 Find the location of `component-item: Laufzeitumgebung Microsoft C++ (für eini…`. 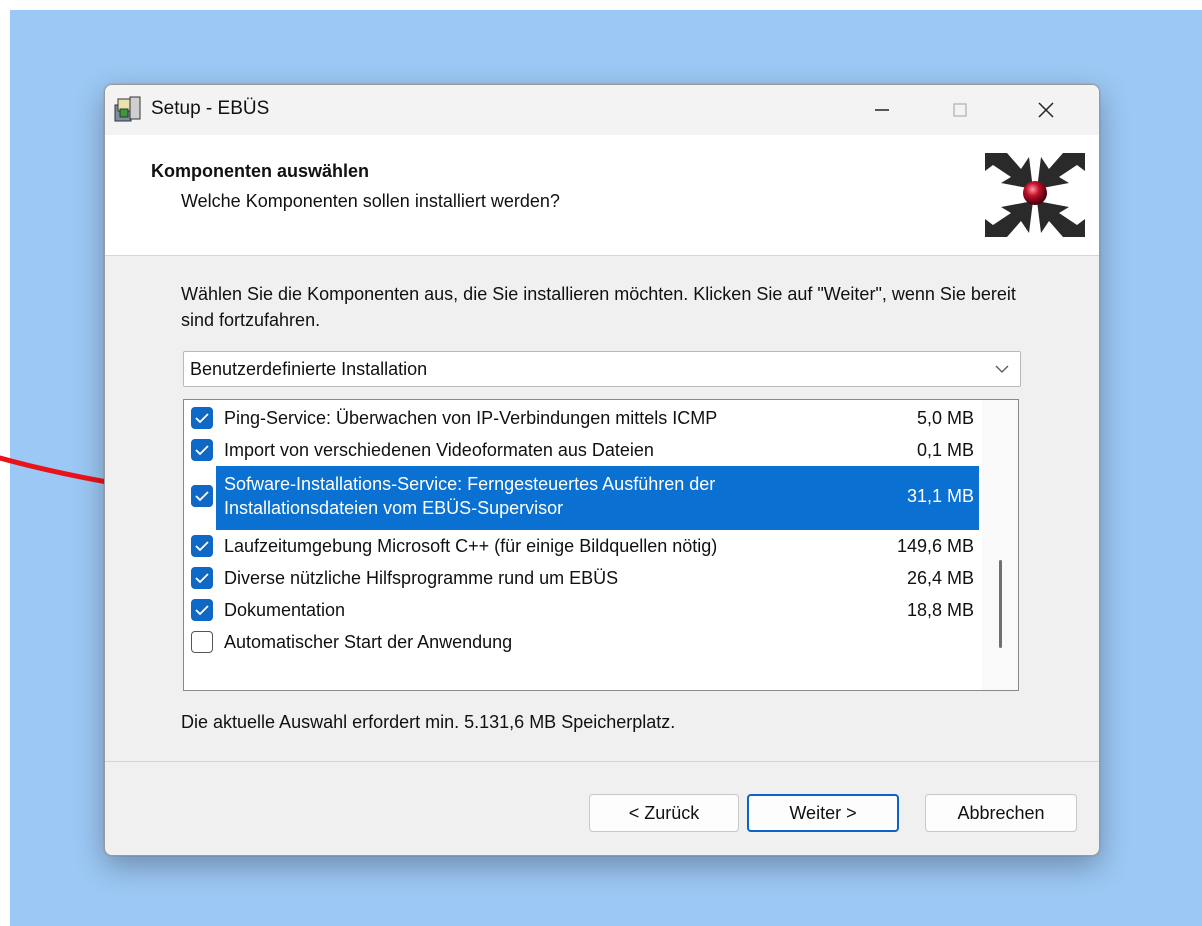

component-item: Laufzeitumgebung Microsoft C++ (für eini… is located at coordinates (581, 546).